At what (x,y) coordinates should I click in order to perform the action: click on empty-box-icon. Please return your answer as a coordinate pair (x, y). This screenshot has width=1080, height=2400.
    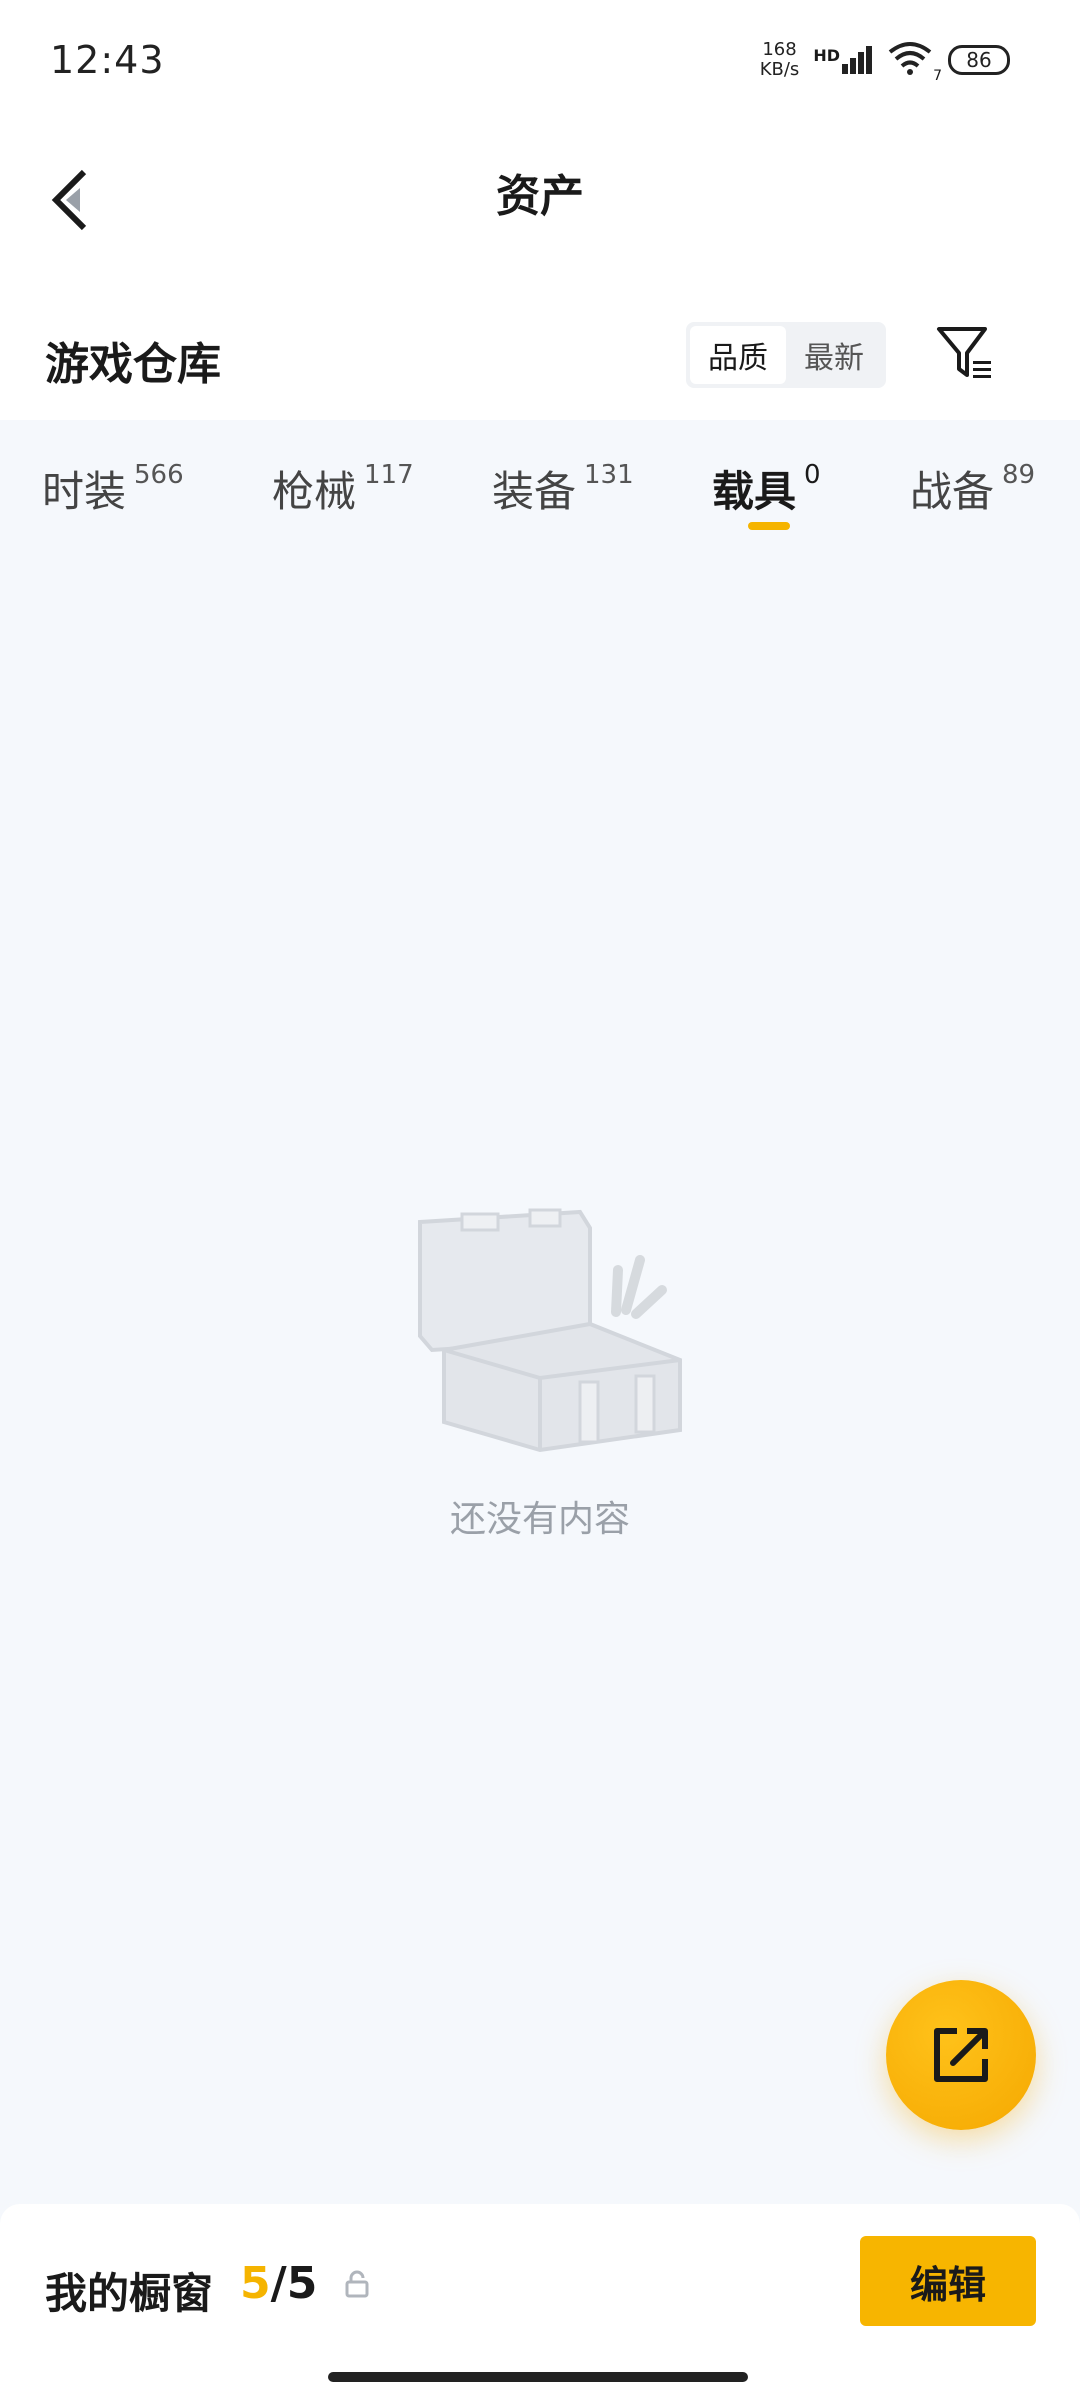
    Looking at the image, I should click on (550, 1330).